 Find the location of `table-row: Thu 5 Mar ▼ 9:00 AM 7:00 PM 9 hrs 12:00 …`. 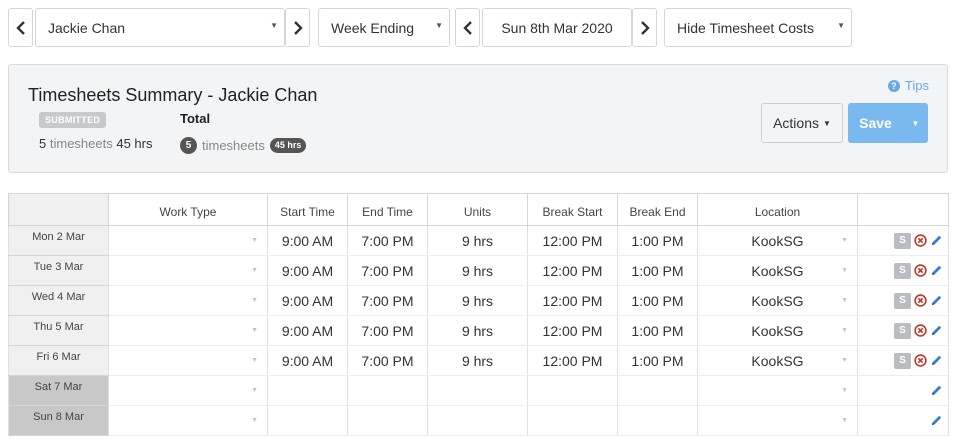

table-row: Thu 5 Mar ▼ 9:00 AM 7:00 PM 9 hrs 12:00 … is located at coordinates (478, 330).